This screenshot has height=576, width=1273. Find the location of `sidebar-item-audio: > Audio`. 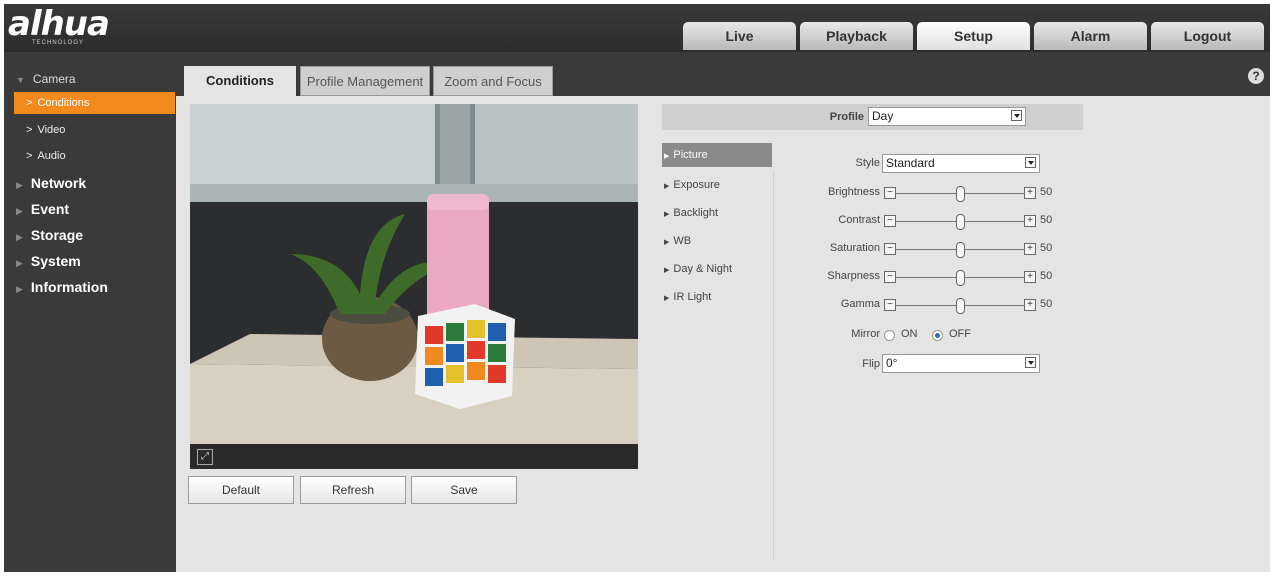

sidebar-item-audio: > Audio is located at coordinates (94, 156).